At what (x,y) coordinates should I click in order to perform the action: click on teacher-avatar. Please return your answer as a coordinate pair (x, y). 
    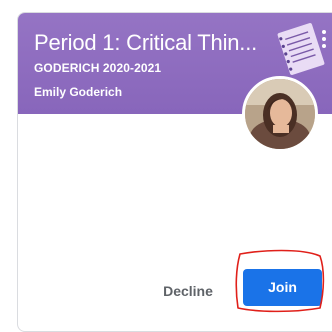
    Looking at the image, I should click on (280, 114).